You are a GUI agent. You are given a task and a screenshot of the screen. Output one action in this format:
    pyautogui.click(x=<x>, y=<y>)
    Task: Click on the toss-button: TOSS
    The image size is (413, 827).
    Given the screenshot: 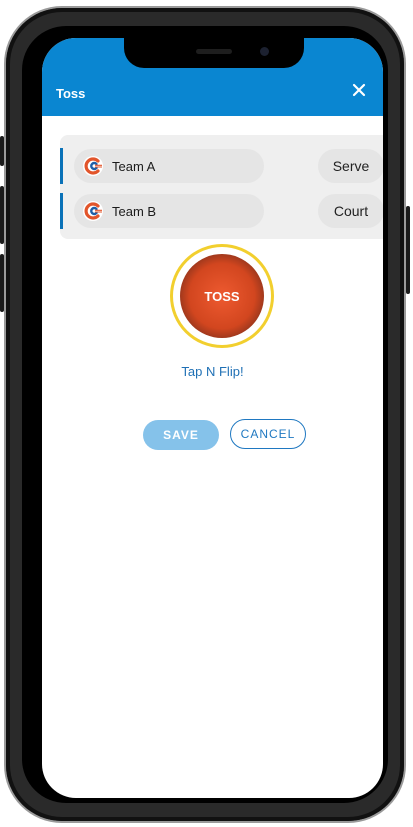 What is the action you would take?
    pyautogui.click(x=222, y=296)
    